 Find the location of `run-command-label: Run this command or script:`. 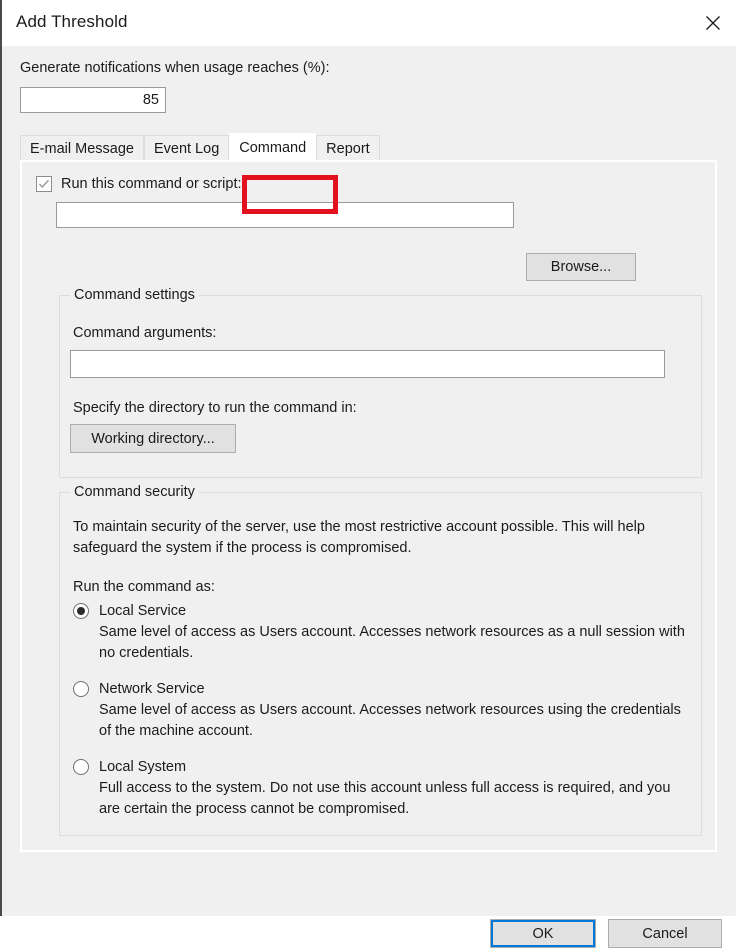

run-command-label: Run this command or script: is located at coordinates (151, 184).